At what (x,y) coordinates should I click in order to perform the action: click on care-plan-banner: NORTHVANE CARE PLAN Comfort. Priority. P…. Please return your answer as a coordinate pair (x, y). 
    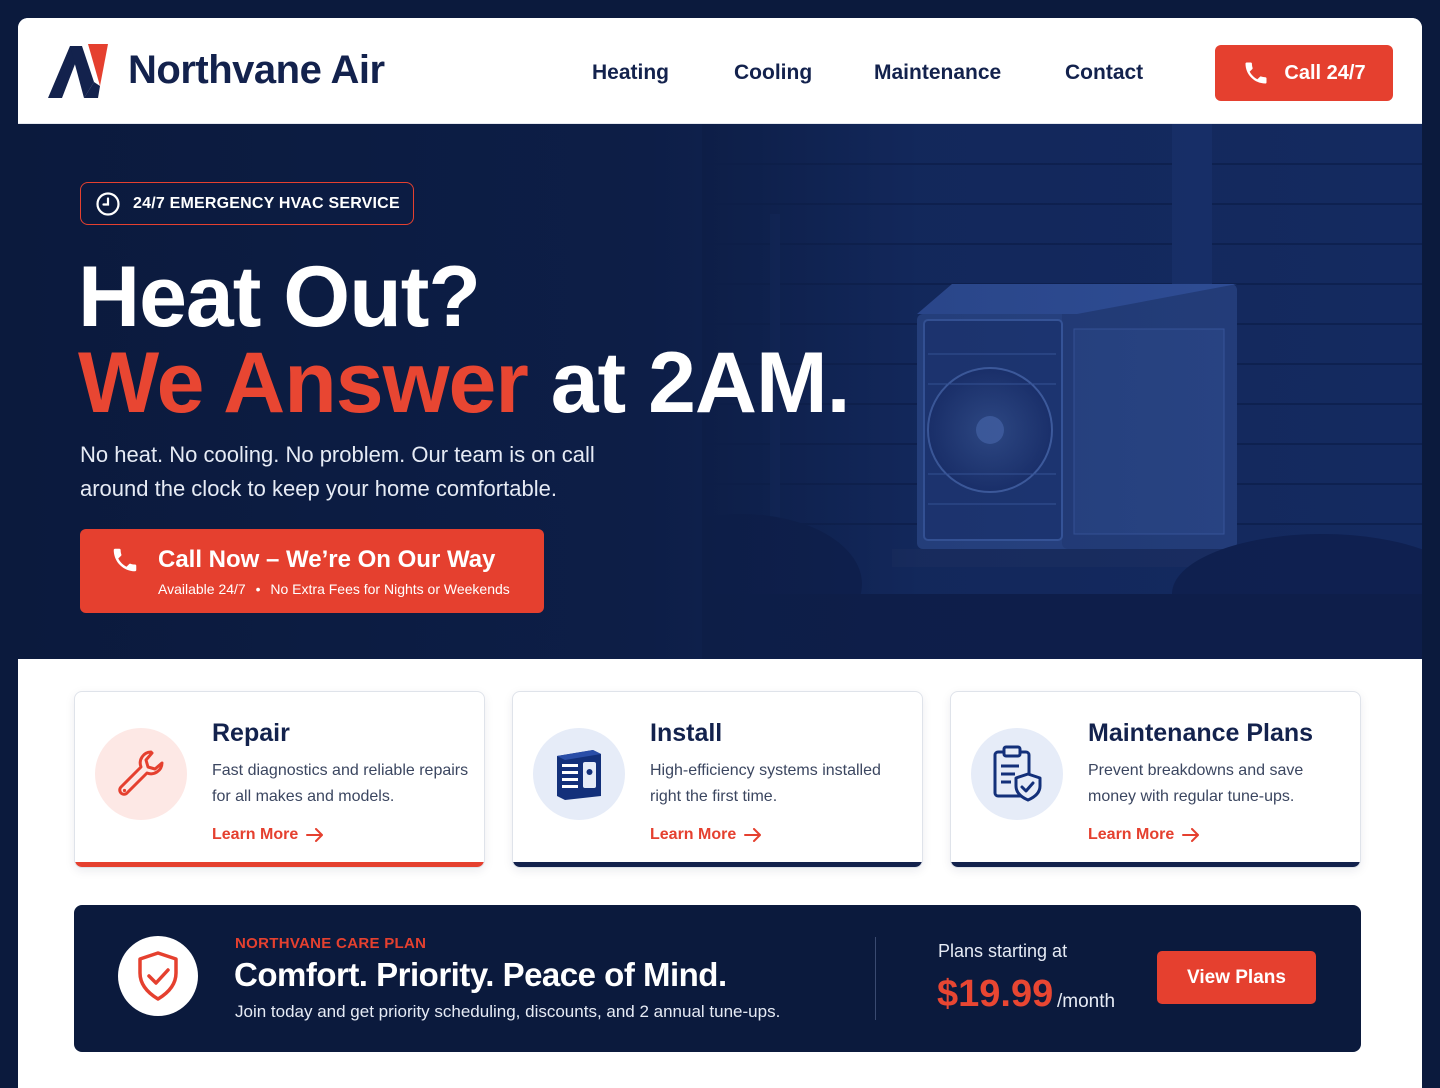
    Looking at the image, I should click on (717, 978).